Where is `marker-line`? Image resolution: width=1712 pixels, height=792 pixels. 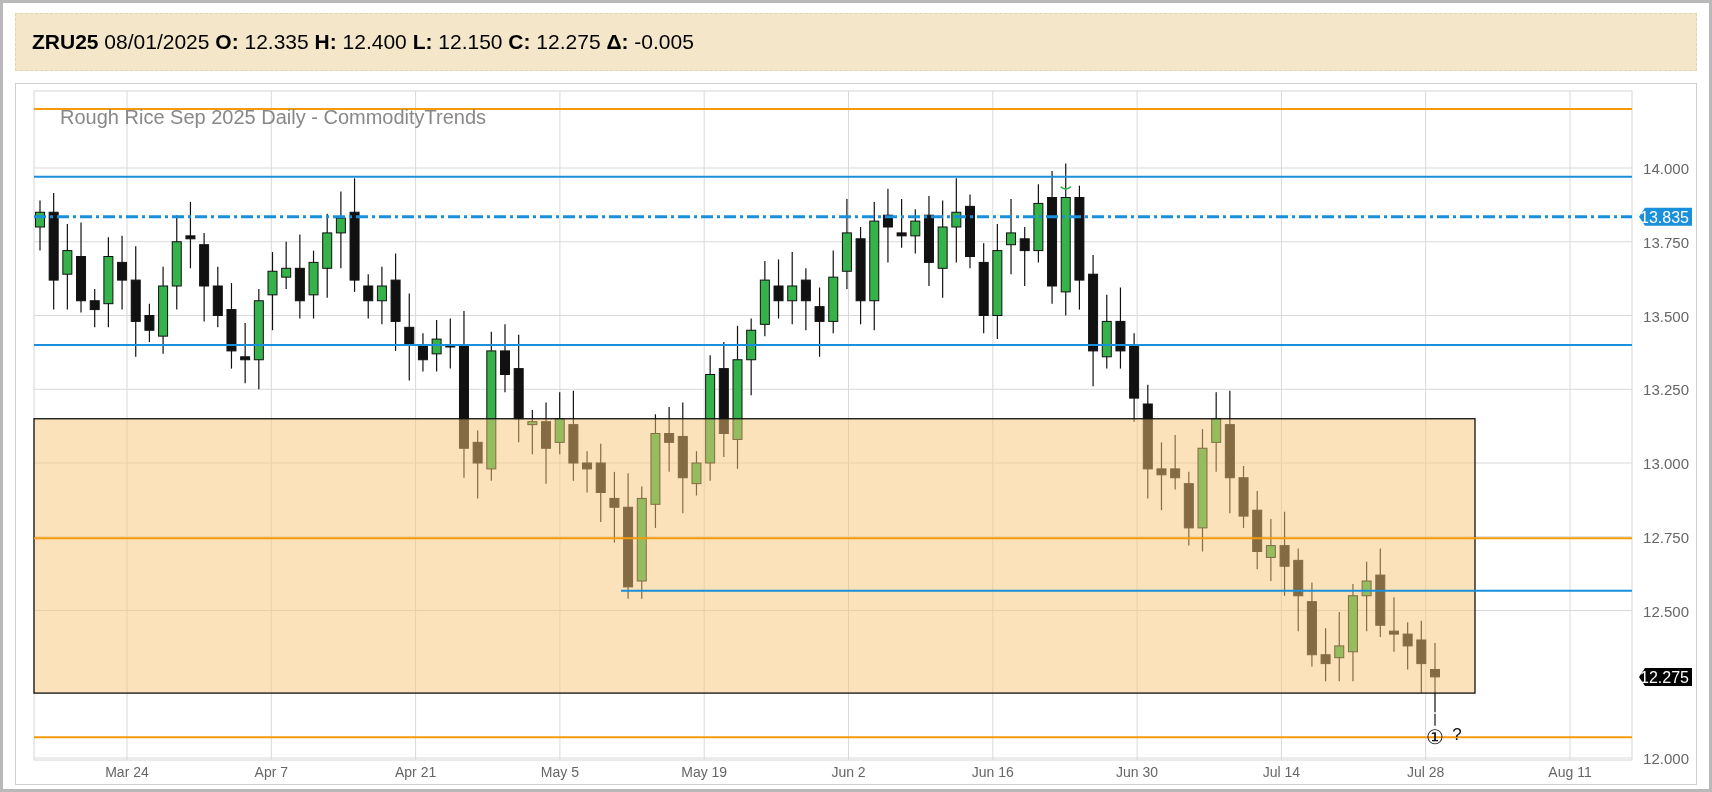 marker-line is located at coordinates (1435, 720).